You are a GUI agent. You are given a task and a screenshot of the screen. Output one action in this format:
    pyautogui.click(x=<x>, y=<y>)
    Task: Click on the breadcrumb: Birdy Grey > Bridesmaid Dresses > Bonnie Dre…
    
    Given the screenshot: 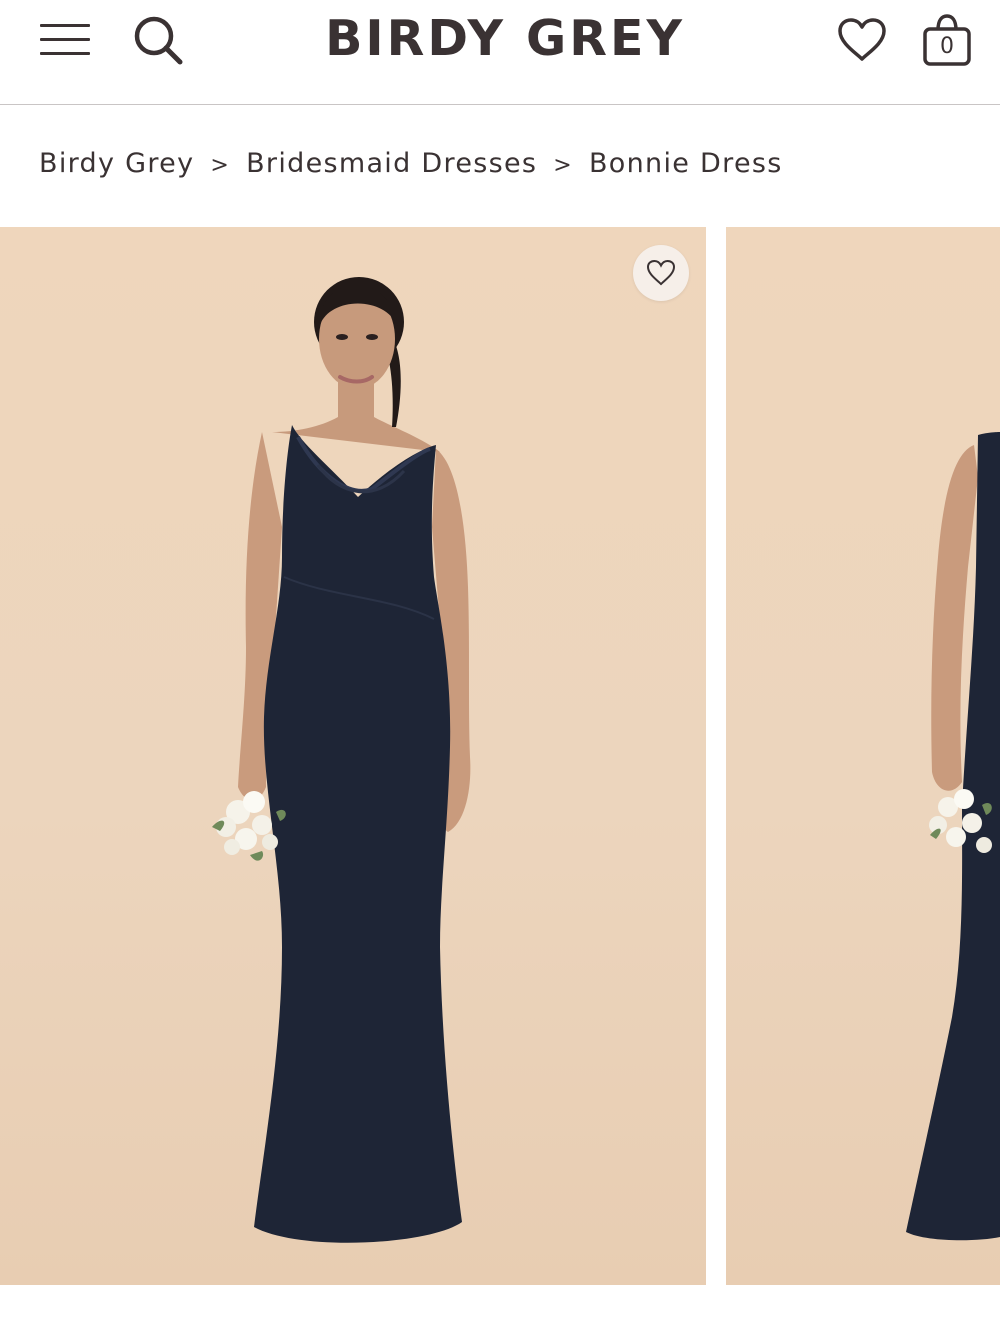 What is the action you would take?
    pyautogui.click(x=411, y=163)
    